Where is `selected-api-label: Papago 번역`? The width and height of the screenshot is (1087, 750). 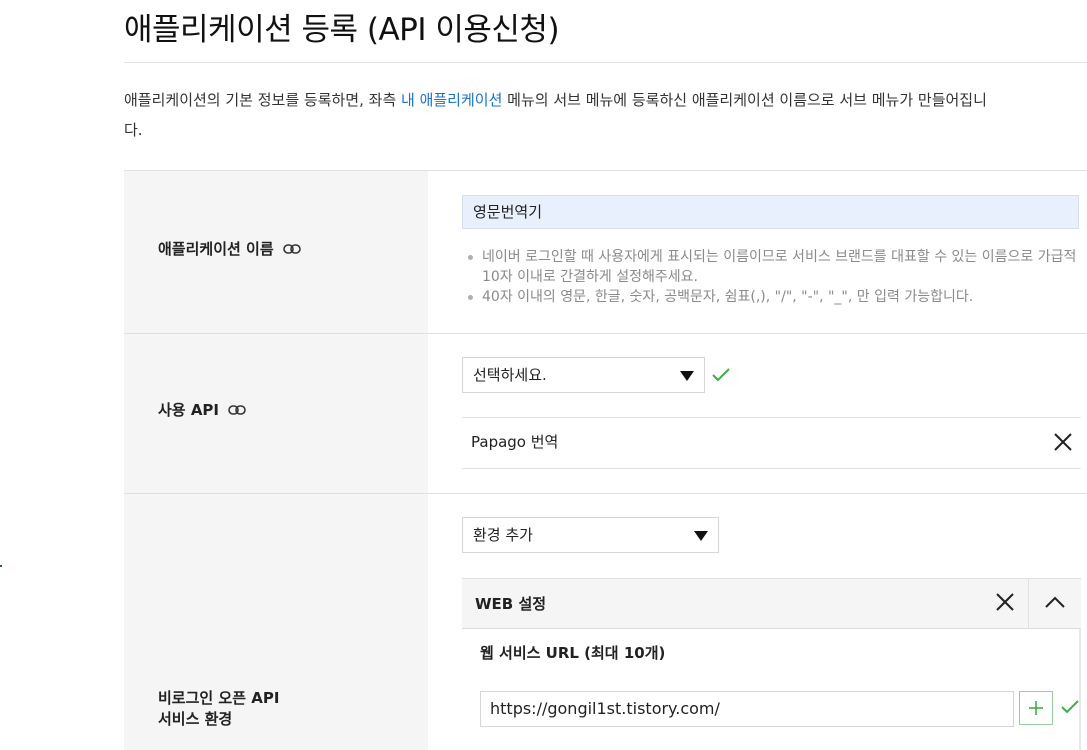
selected-api-label: Papago 번역 is located at coordinates (515, 442).